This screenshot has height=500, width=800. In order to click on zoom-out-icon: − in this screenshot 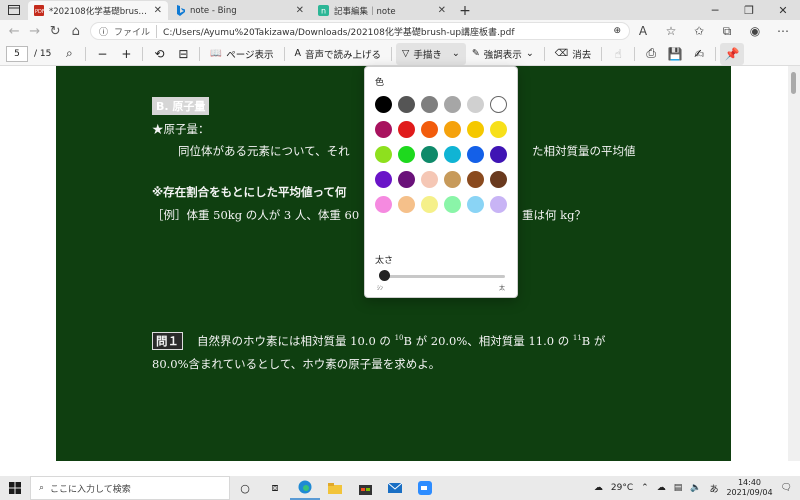, I will do `click(102, 54)`.